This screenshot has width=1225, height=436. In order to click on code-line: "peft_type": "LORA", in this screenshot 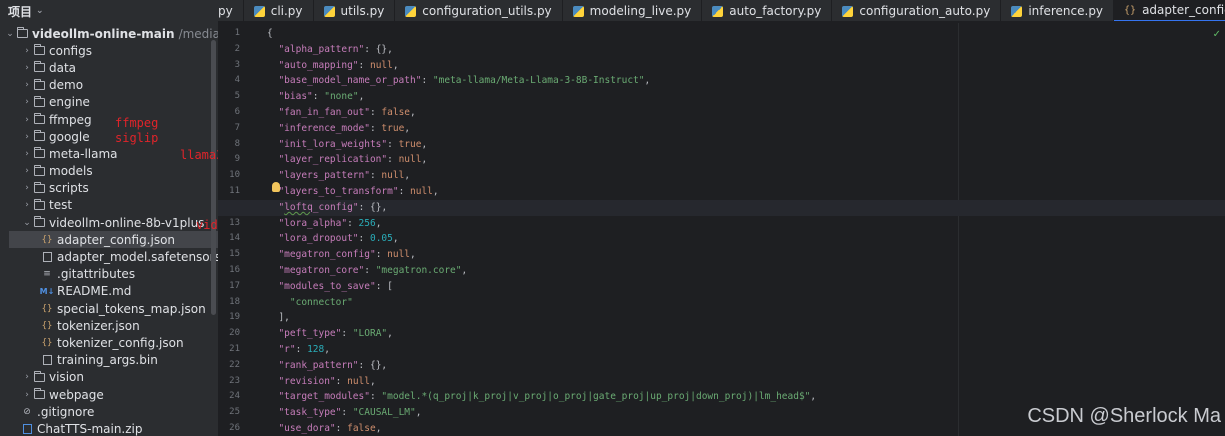, I will do `click(746, 334)`.